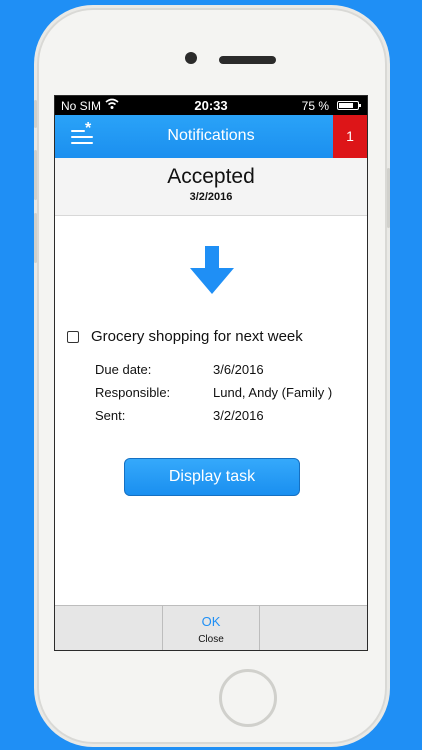 Image resolution: width=422 pixels, height=750 pixels. What do you see at coordinates (247, 60) in the screenshot?
I see `earpiece-speaker` at bounding box center [247, 60].